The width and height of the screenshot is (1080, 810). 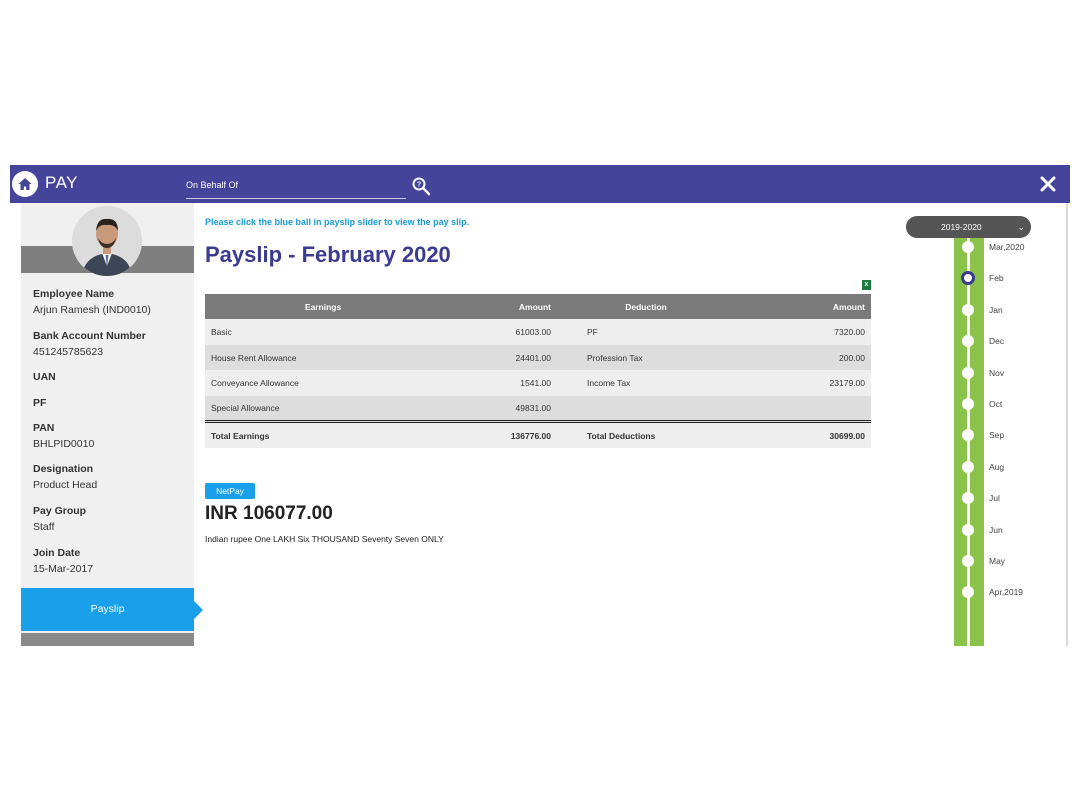 What do you see at coordinates (646, 357) in the screenshot?
I see `deduction-name: Profession Tax` at bounding box center [646, 357].